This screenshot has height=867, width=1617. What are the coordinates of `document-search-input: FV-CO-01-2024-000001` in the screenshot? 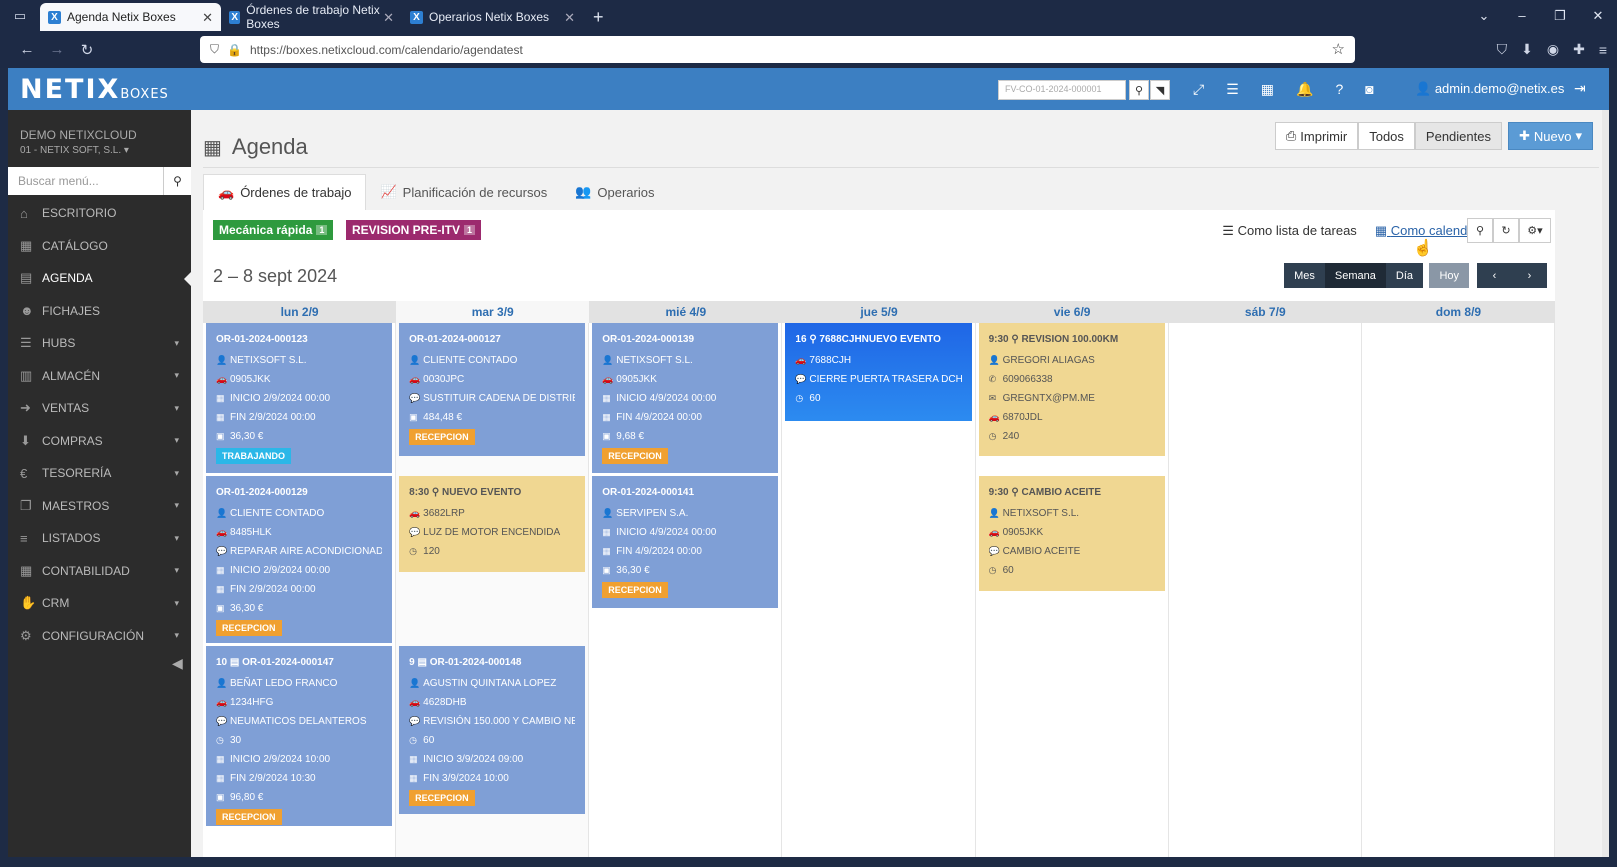 It's located at (1062, 90).